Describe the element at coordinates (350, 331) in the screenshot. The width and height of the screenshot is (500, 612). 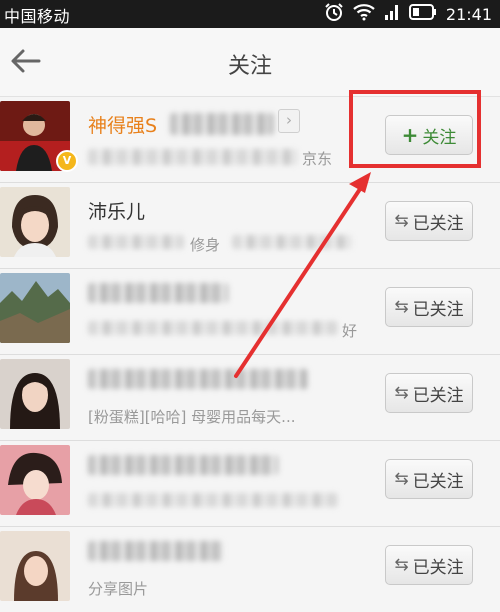
I see `user-subtitle: 好` at that location.